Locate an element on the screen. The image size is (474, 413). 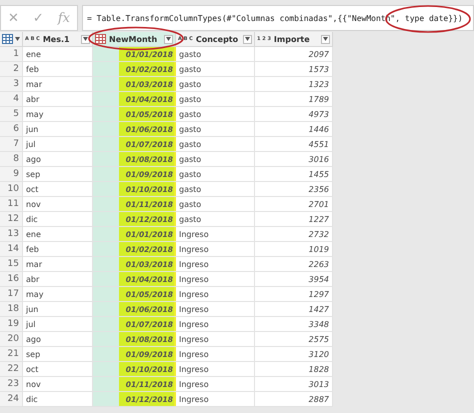
table-cell: 1427 is located at coordinates (294, 309).